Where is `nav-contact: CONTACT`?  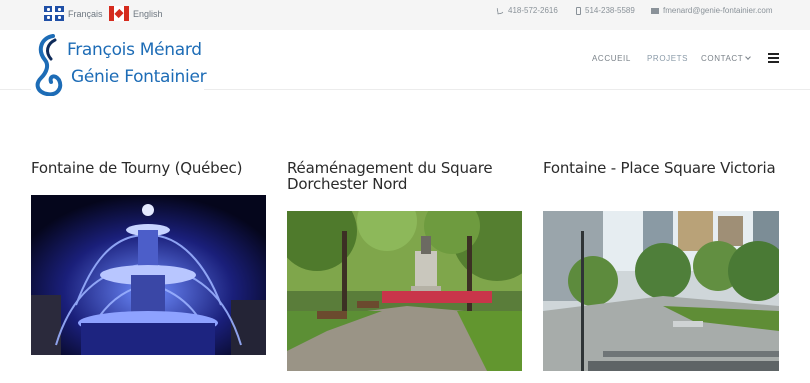 nav-contact: CONTACT is located at coordinates (726, 58).